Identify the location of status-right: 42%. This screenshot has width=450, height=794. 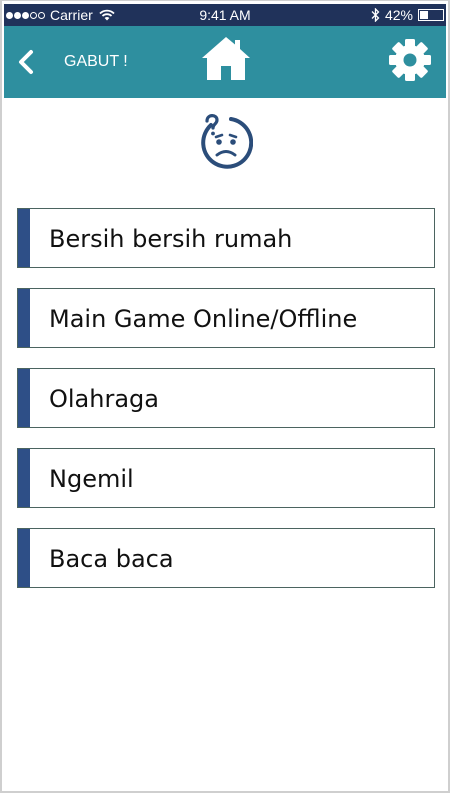
(407, 15).